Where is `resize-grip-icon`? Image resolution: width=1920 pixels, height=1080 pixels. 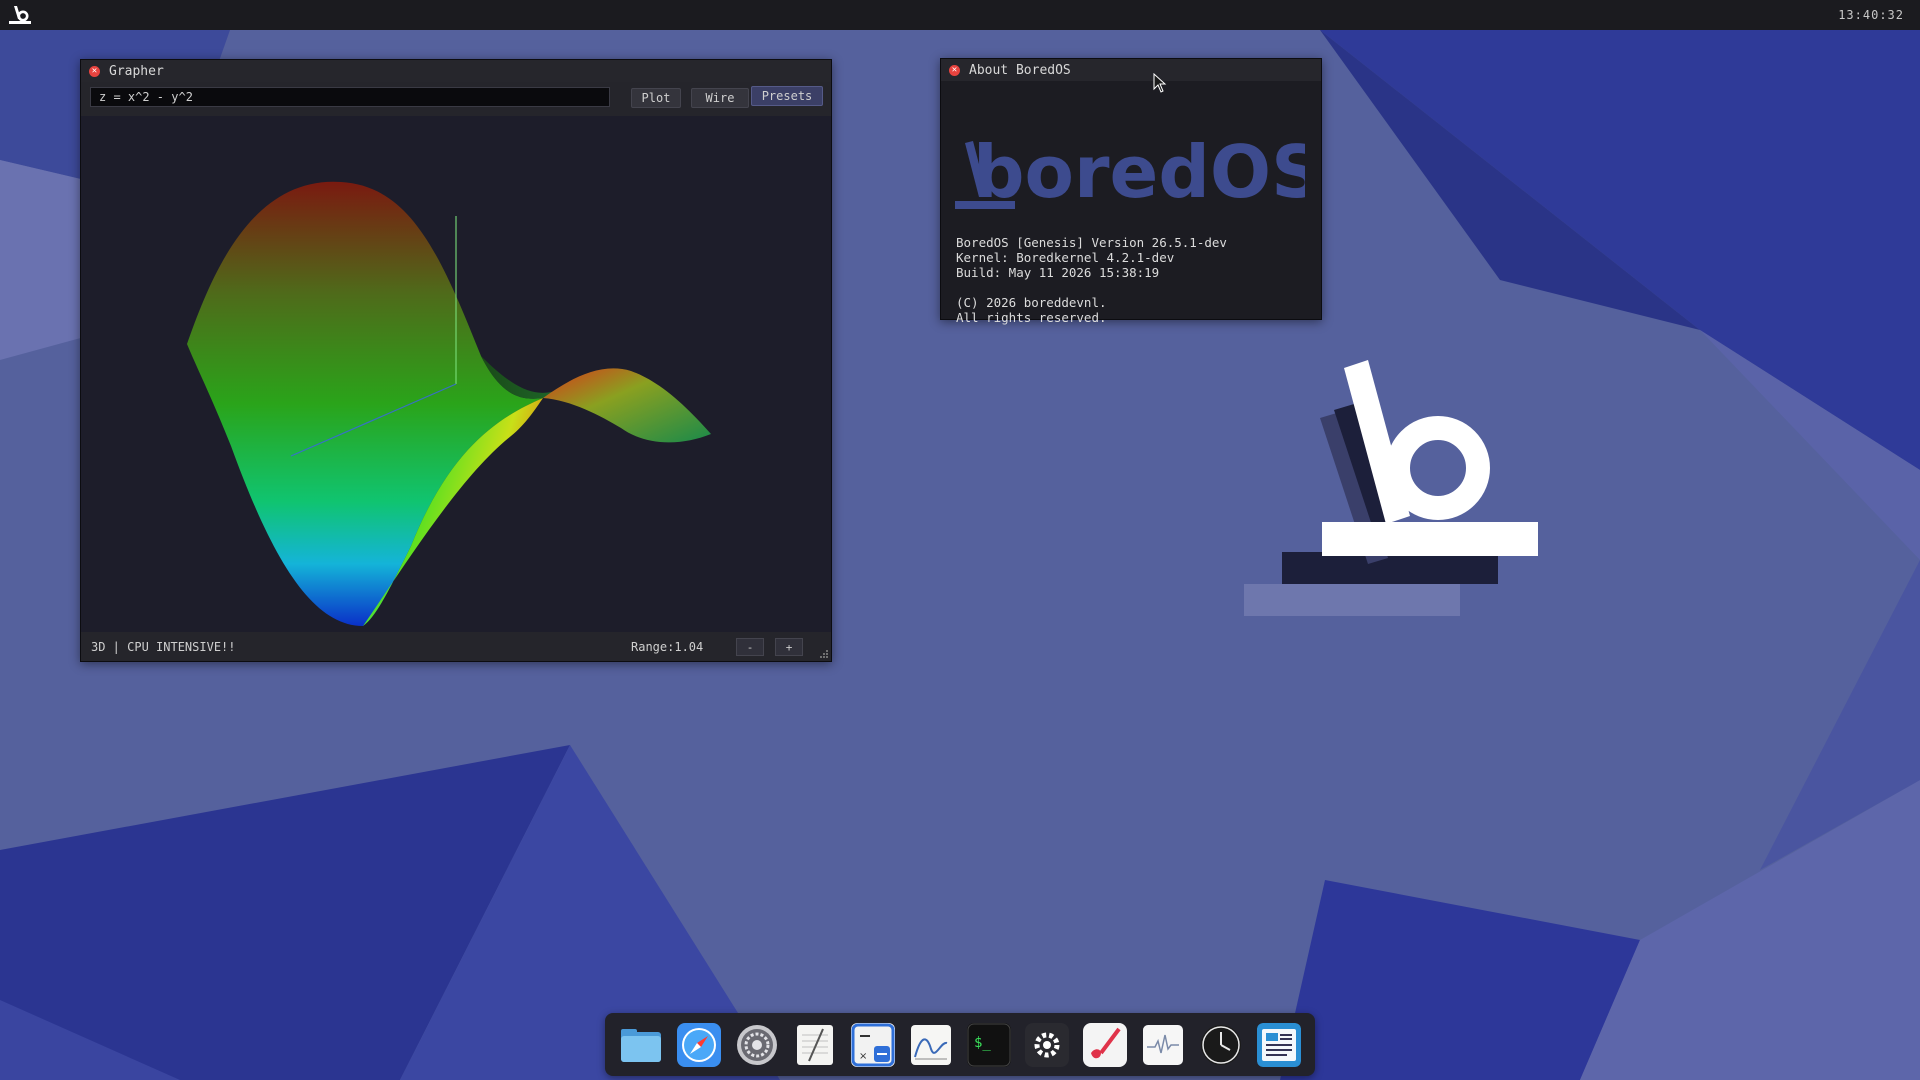 resize-grip-icon is located at coordinates (824, 654).